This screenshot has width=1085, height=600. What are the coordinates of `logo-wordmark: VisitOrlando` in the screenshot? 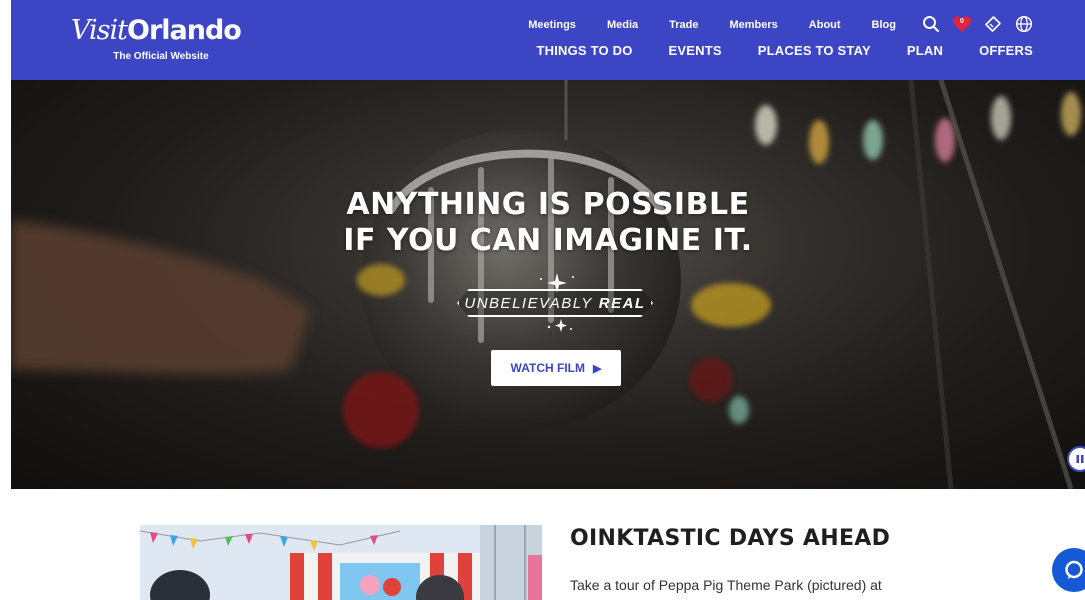 It's located at (156, 30).